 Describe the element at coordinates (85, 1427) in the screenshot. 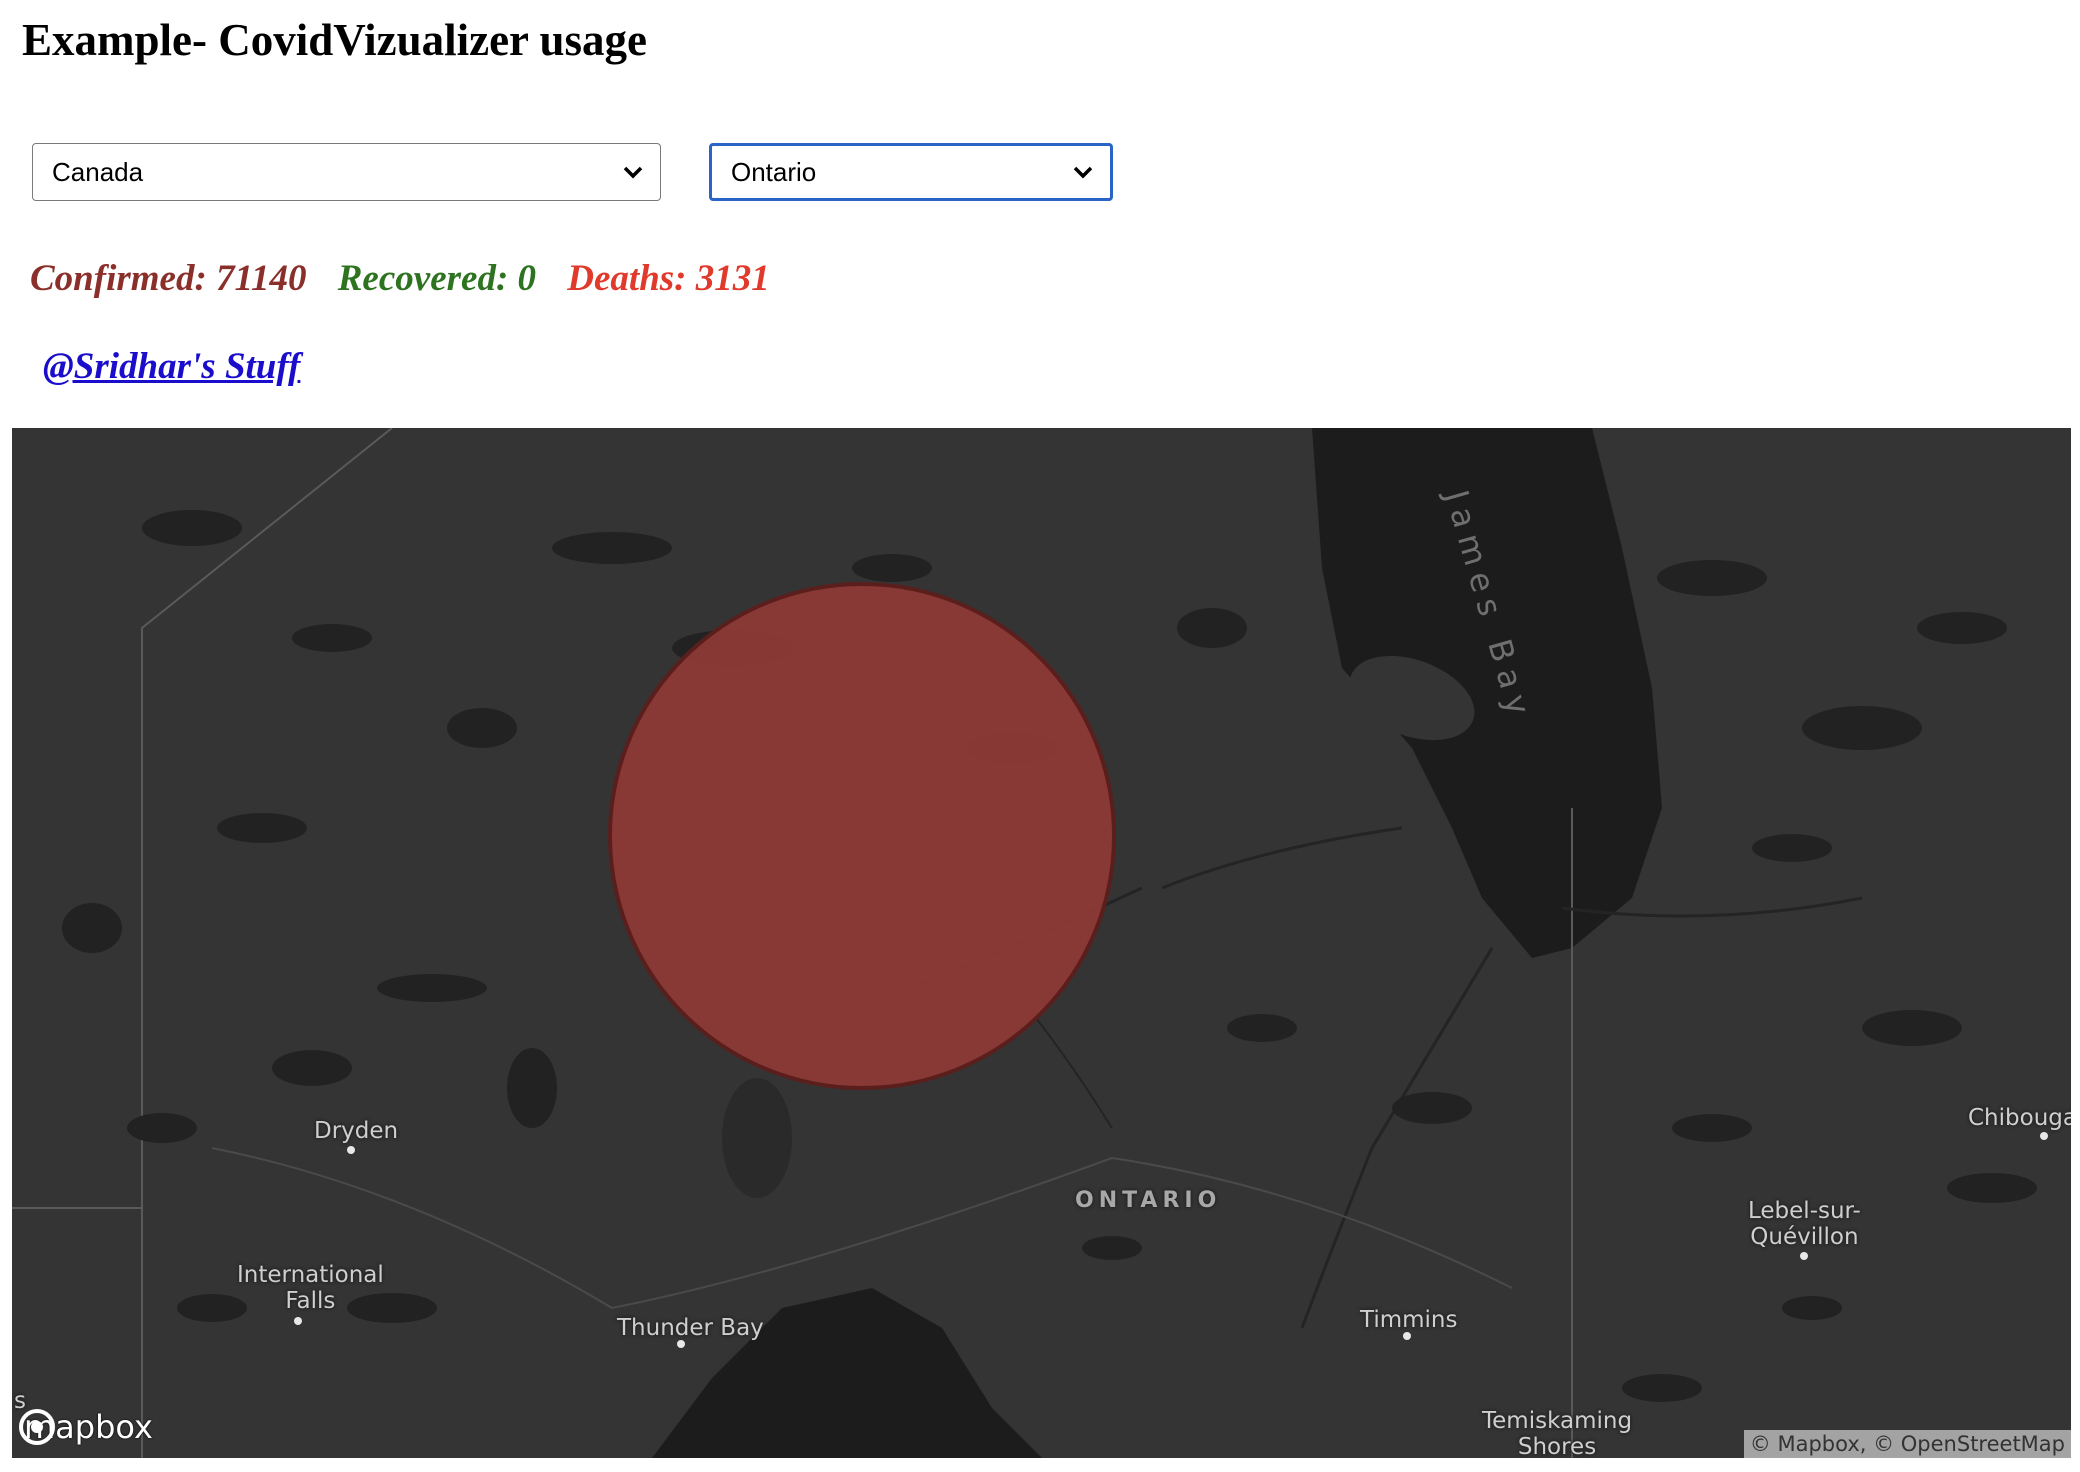

I see `mapbox-logo: mapbox` at that location.